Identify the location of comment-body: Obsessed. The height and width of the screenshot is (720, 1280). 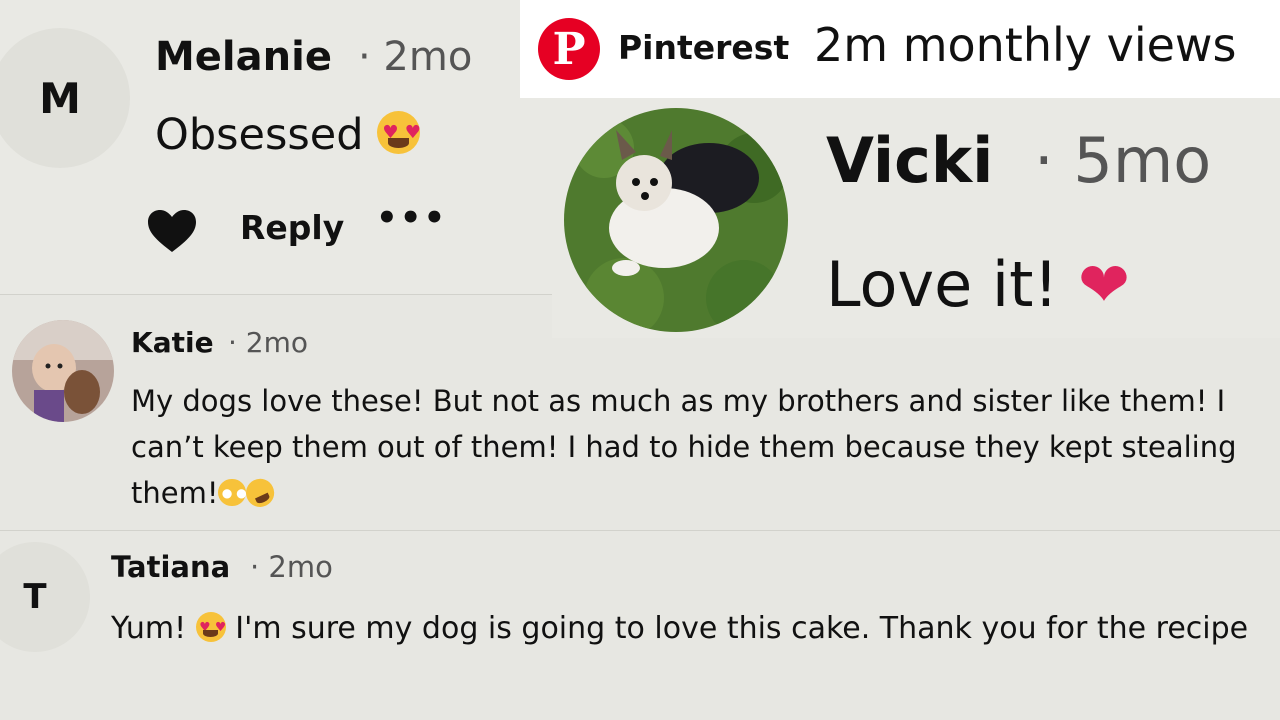
(259, 135).